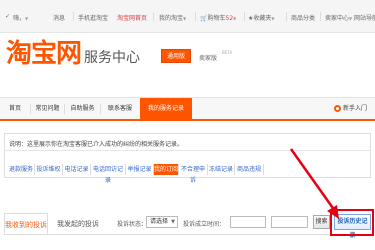 The image size is (375, 250). I want to click on topbar-user: 嗨，▼, so click(20, 17).